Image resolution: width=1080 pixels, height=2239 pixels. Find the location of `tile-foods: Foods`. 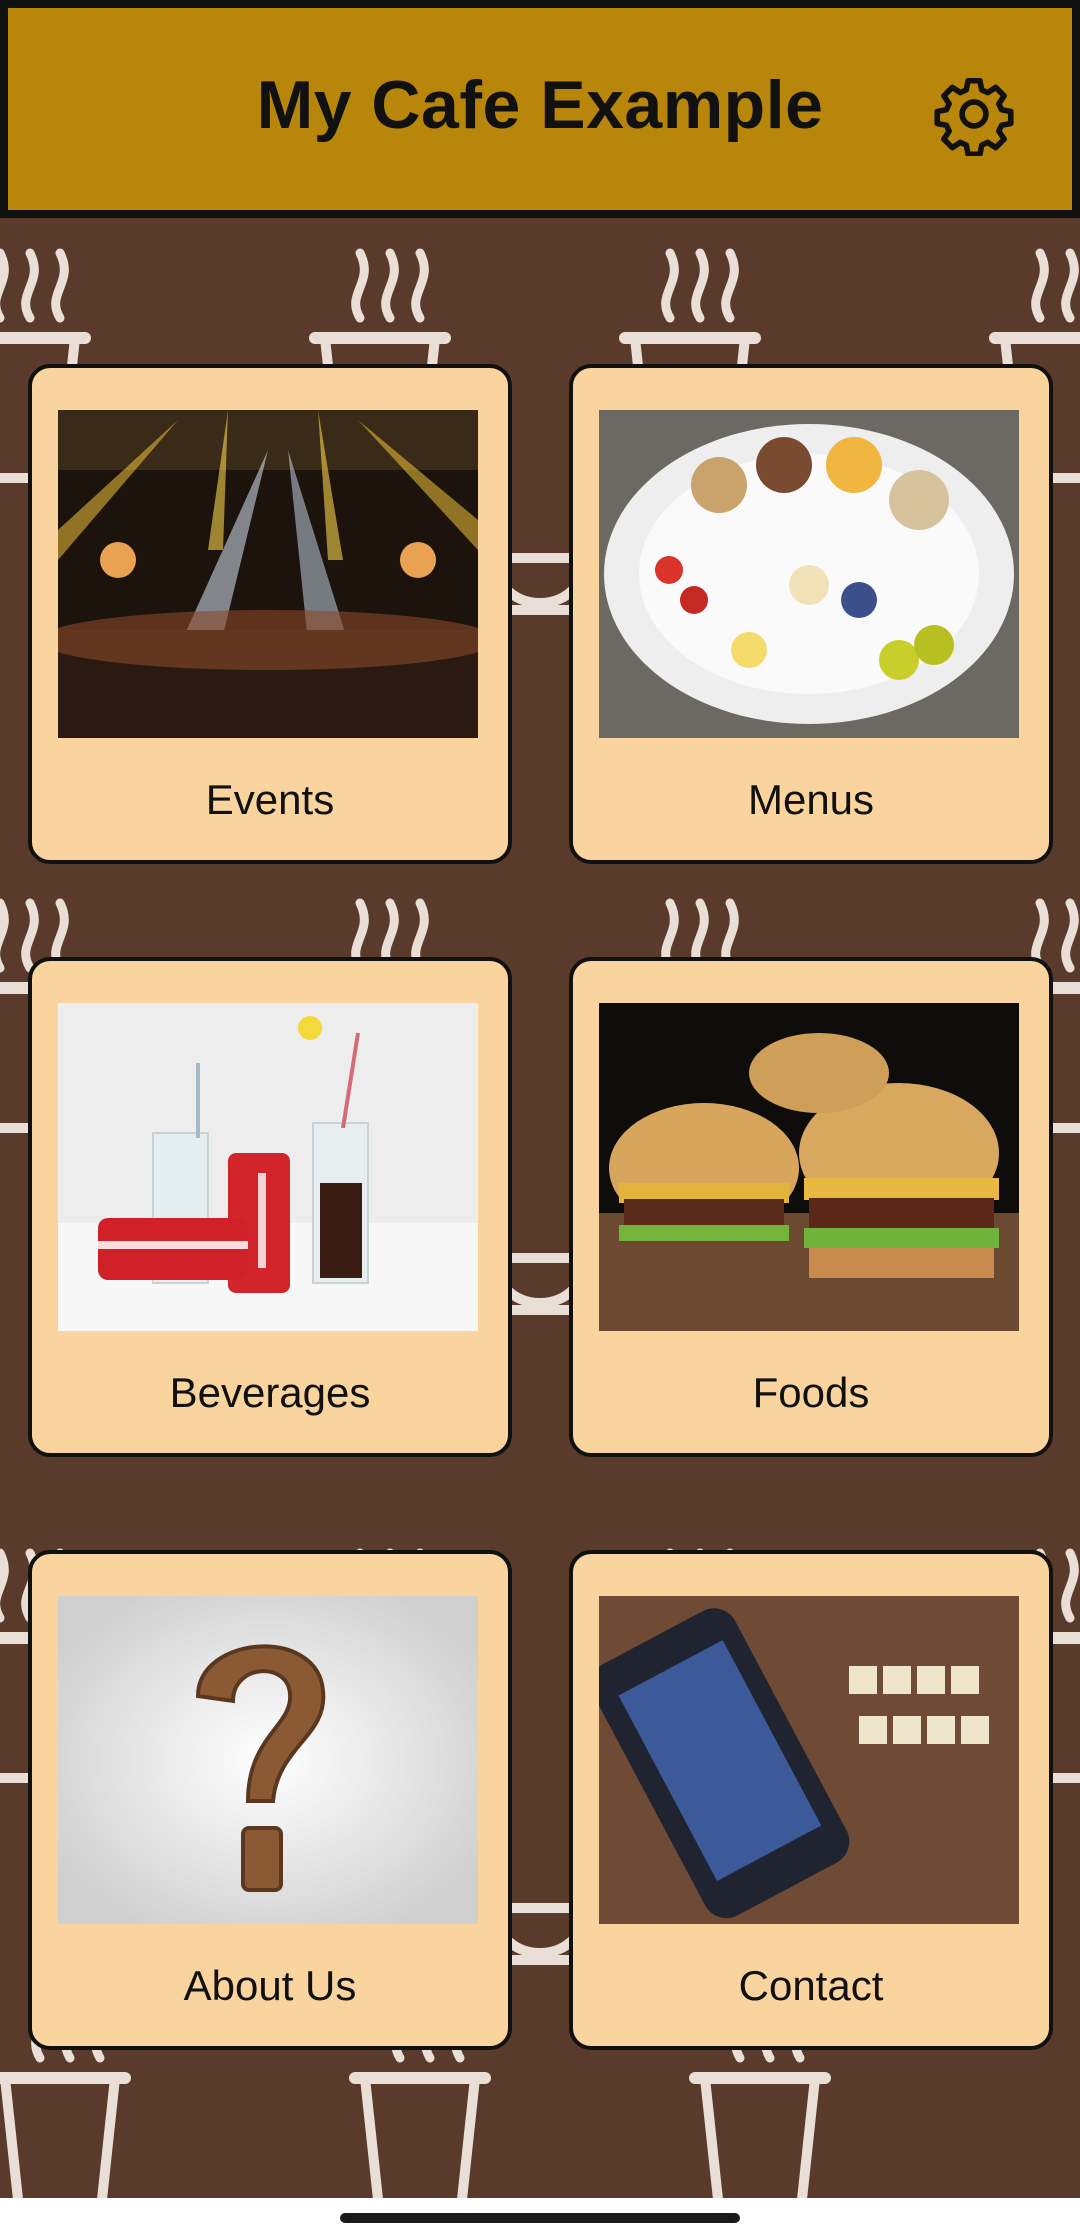

tile-foods: Foods is located at coordinates (811, 1207).